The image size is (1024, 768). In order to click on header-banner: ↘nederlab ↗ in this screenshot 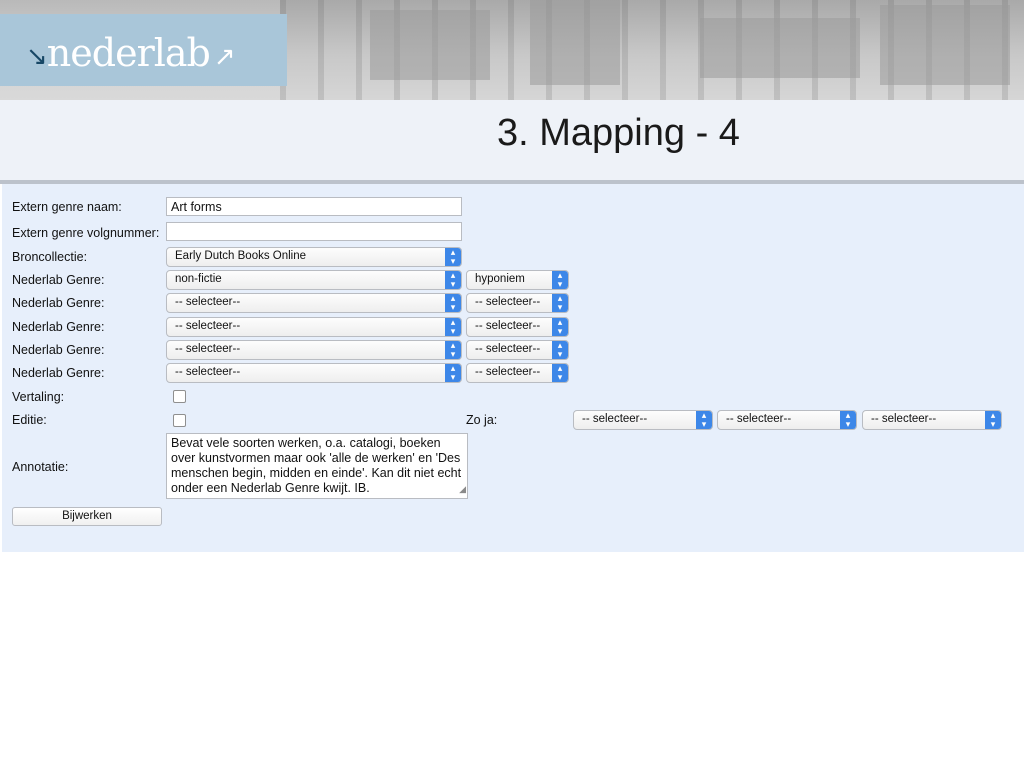, I will do `click(512, 50)`.